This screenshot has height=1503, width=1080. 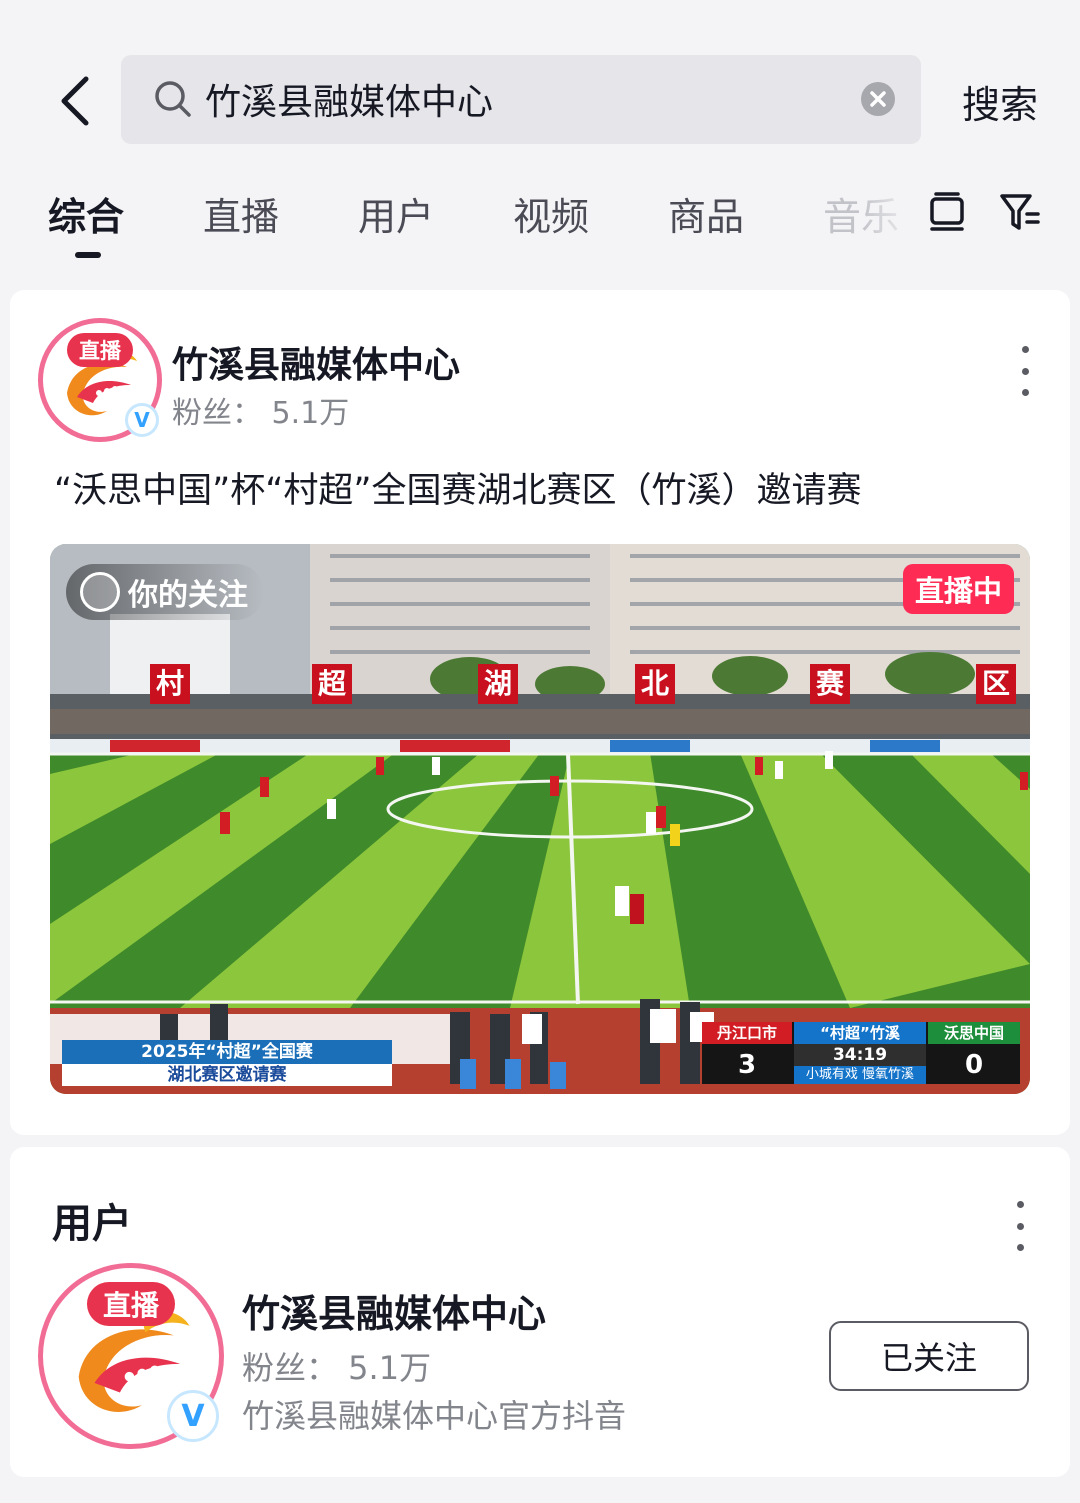 What do you see at coordinates (498, 684) in the screenshot?
I see `stadium-letter: 湖` at bounding box center [498, 684].